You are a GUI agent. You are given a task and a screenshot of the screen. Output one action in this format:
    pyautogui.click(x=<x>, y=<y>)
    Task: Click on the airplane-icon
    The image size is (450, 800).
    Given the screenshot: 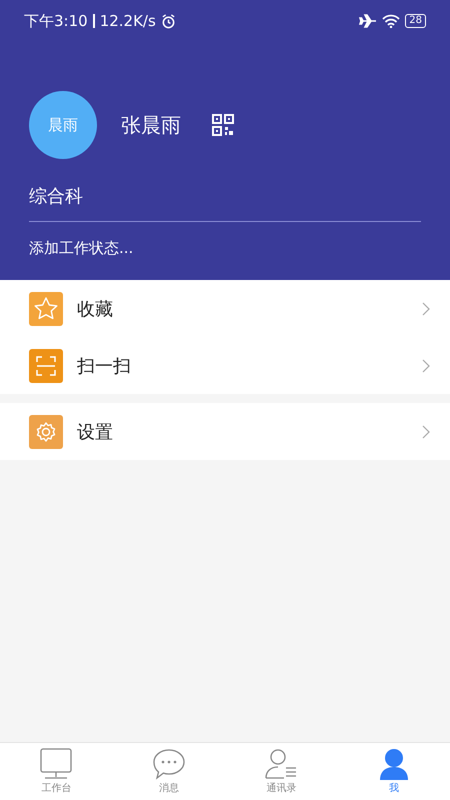 What is the action you would take?
    pyautogui.click(x=368, y=21)
    